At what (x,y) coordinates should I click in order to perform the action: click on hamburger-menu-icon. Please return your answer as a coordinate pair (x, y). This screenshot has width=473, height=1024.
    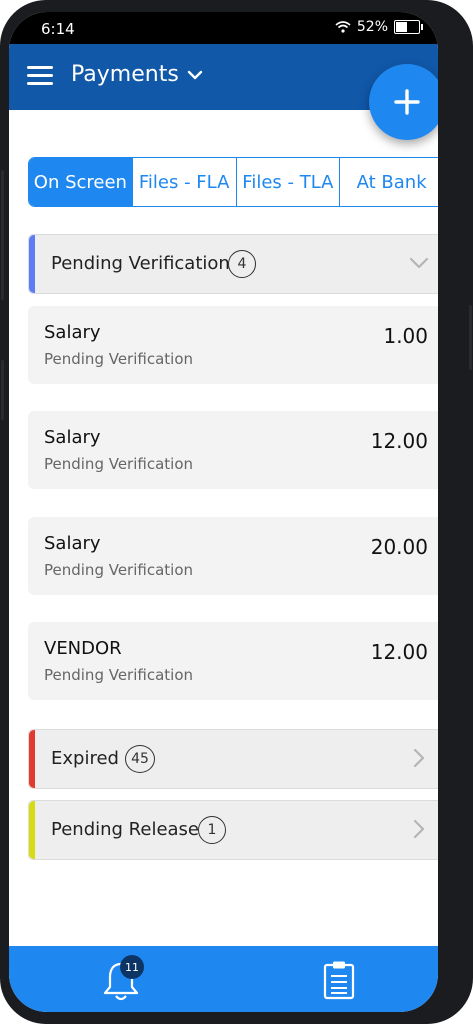
    Looking at the image, I should click on (40, 76).